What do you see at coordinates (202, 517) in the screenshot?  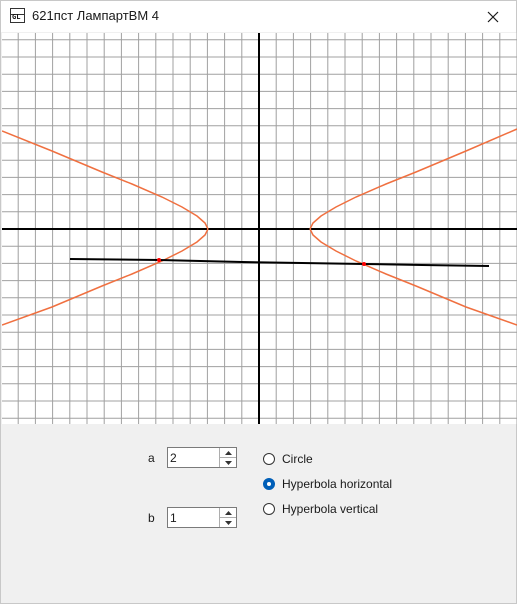 I see `b-spinbox: 1` at bounding box center [202, 517].